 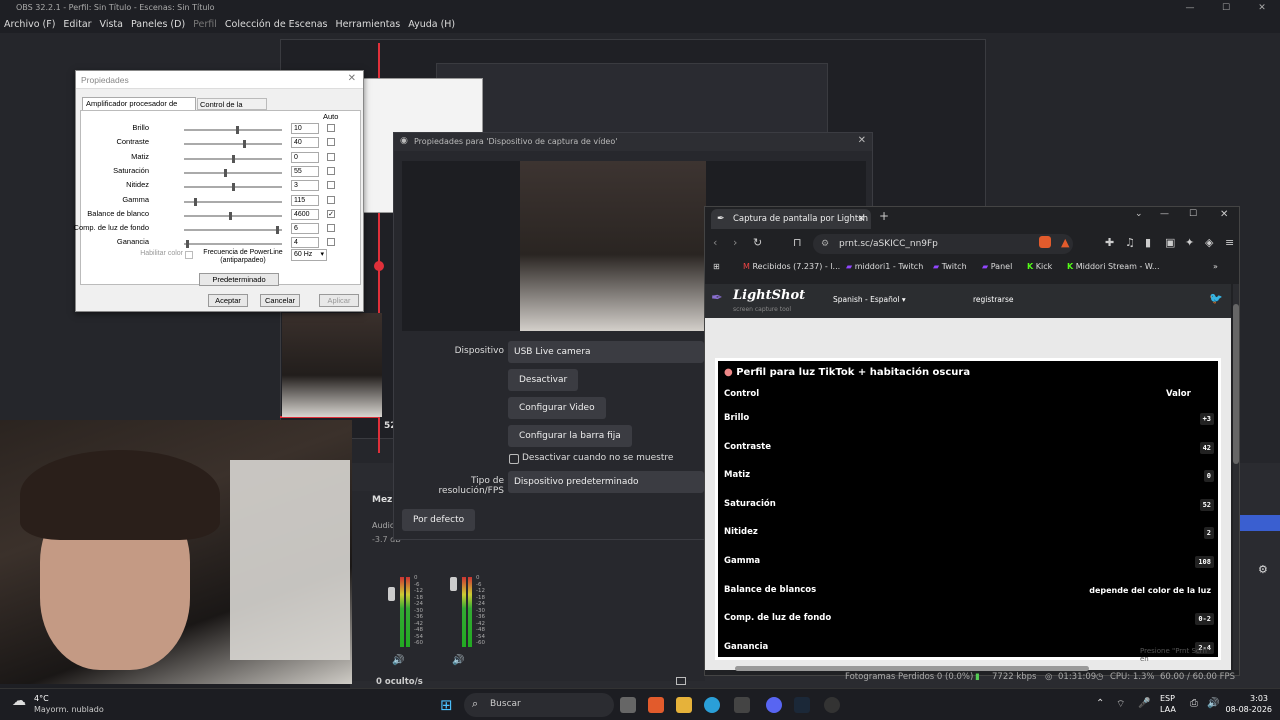 I want to click on back-icon: ‹, so click(x=715, y=242).